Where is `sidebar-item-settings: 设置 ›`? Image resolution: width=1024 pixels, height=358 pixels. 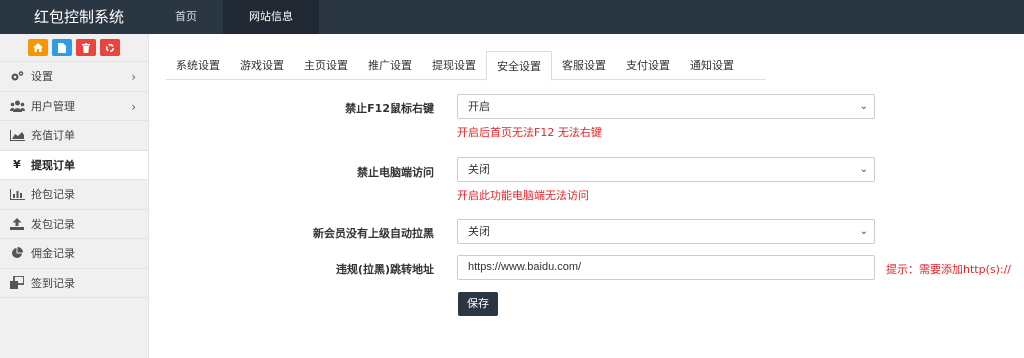 sidebar-item-settings: 设置 › is located at coordinates (74, 77).